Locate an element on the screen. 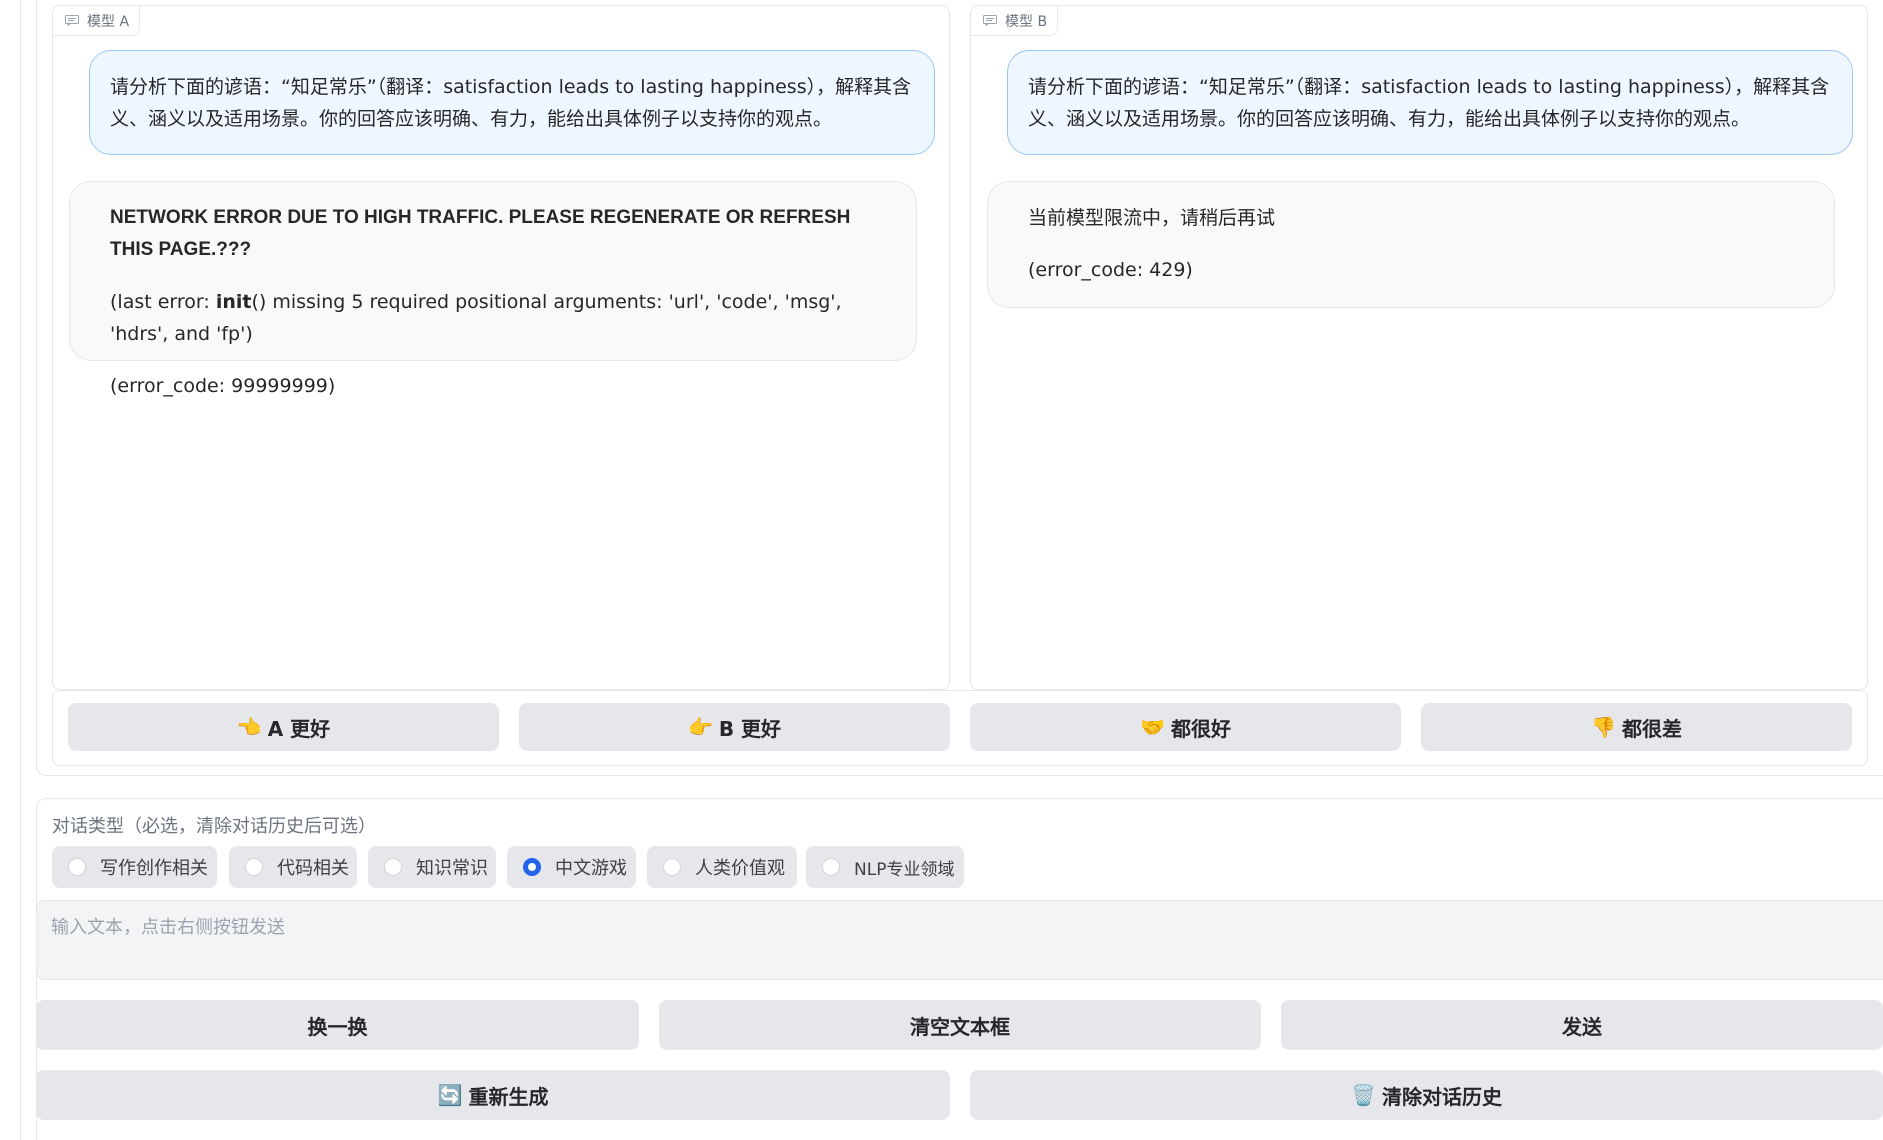 This screenshot has width=1883, height=1140. radio-option-chinese-game: 中文游戏 is located at coordinates (571, 867).